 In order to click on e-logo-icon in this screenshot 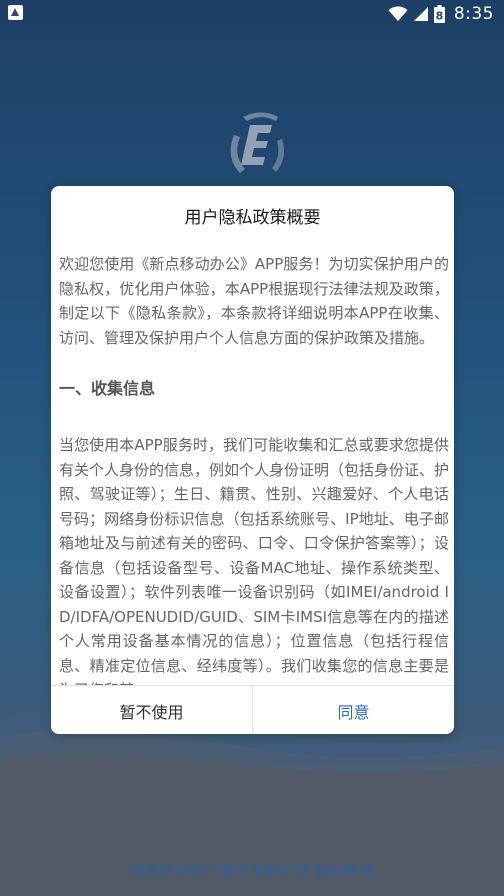, I will do `click(257, 142)`.